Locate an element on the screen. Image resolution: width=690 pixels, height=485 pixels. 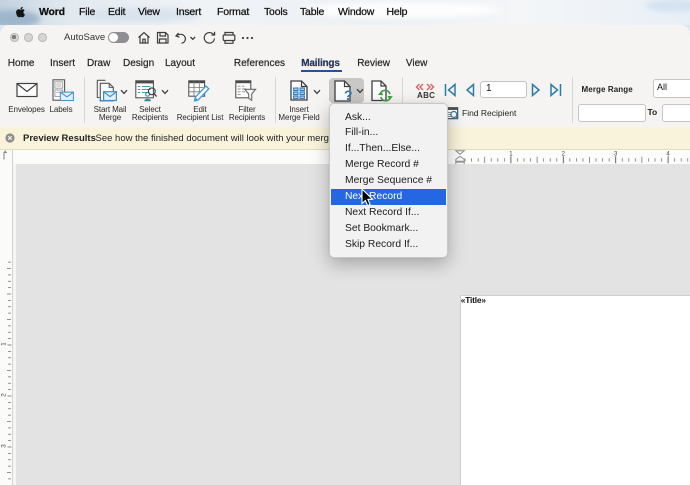
svg-text: 3 is located at coordinates (4, 446).